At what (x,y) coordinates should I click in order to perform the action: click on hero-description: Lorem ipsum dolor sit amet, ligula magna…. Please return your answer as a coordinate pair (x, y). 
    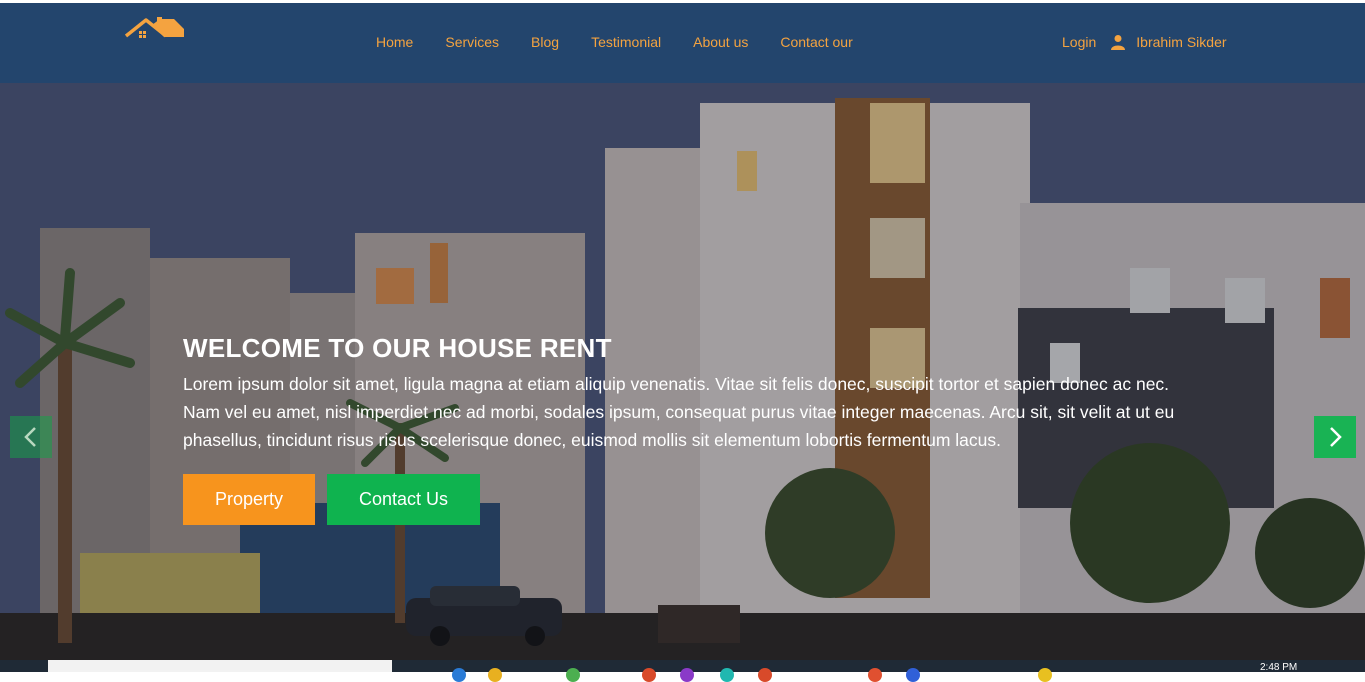
    Looking at the image, I should click on (679, 412).